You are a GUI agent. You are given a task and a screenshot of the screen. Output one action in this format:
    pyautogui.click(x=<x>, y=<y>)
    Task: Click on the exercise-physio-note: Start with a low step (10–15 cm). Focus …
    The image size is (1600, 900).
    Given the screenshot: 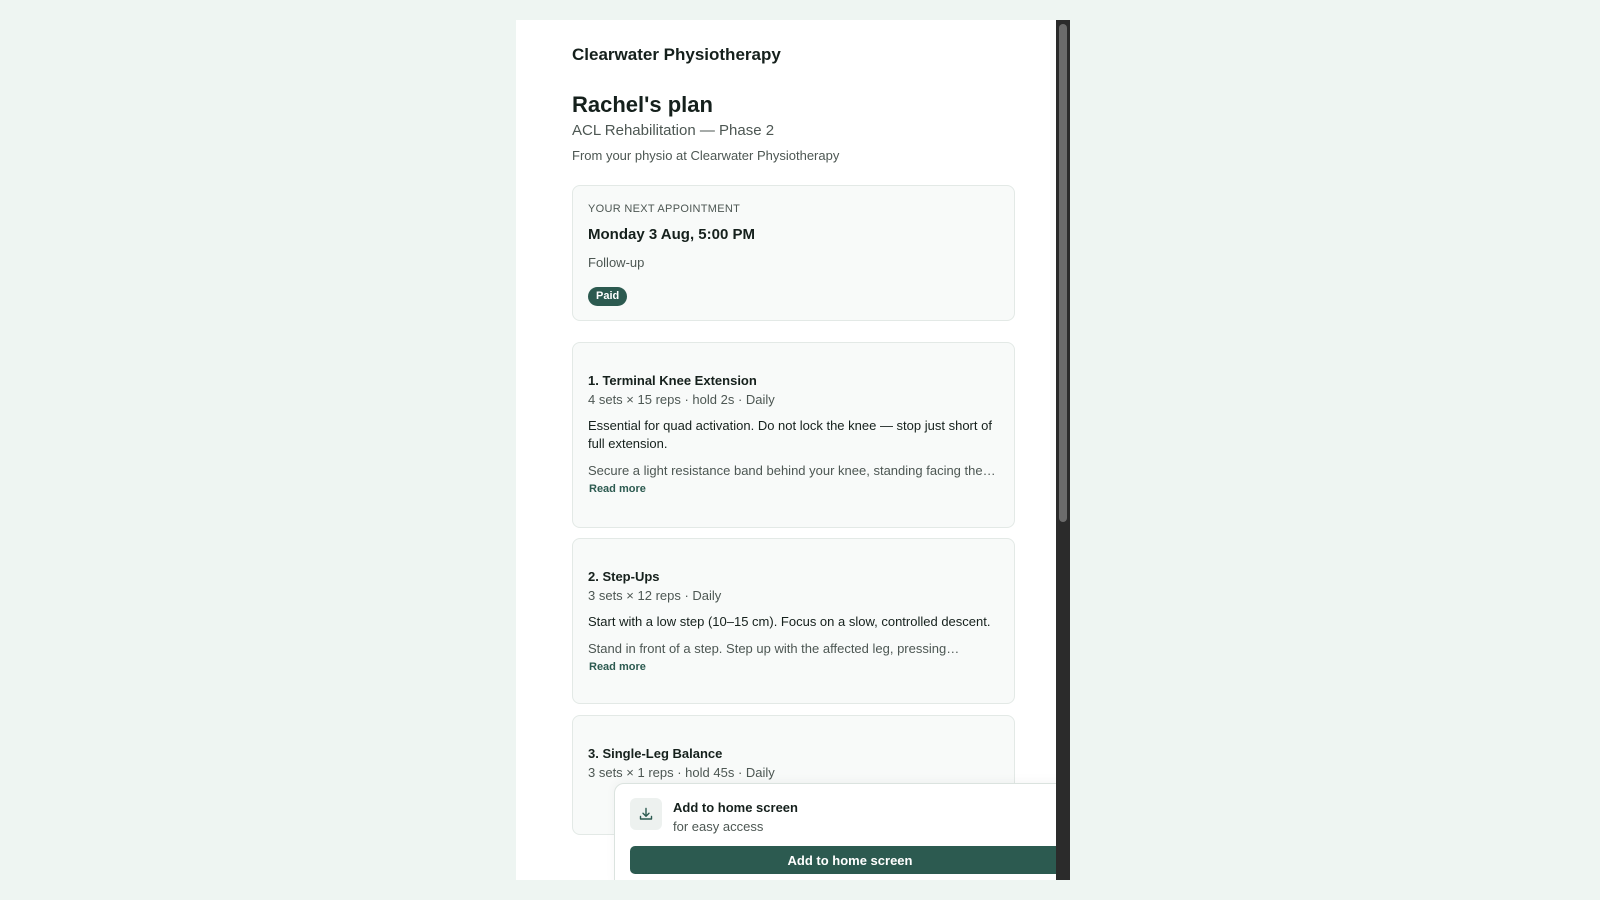 What is the action you would take?
    pyautogui.click(x=789, y=621)
    